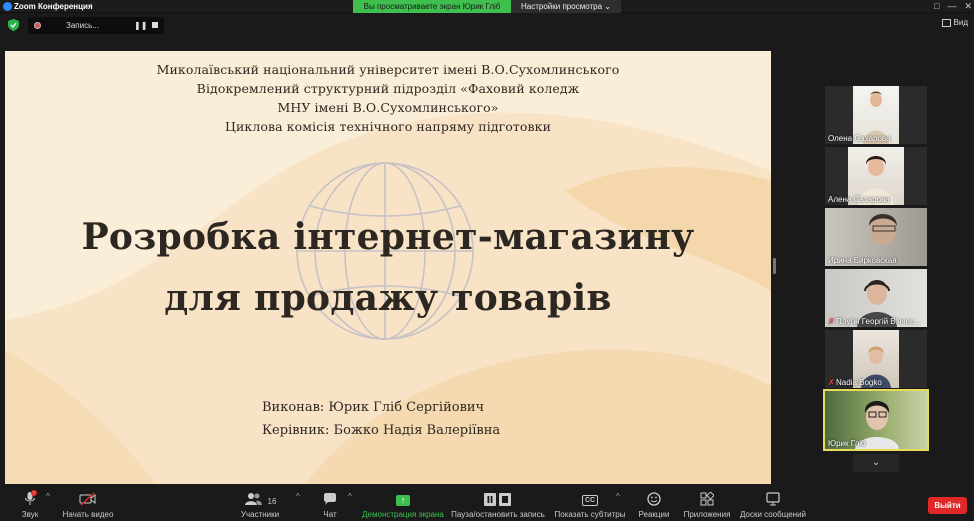  What do you see at coordinates (155, 25) in the screenshot?
I see `stop-recording-button` at bounding box center [155, 25].